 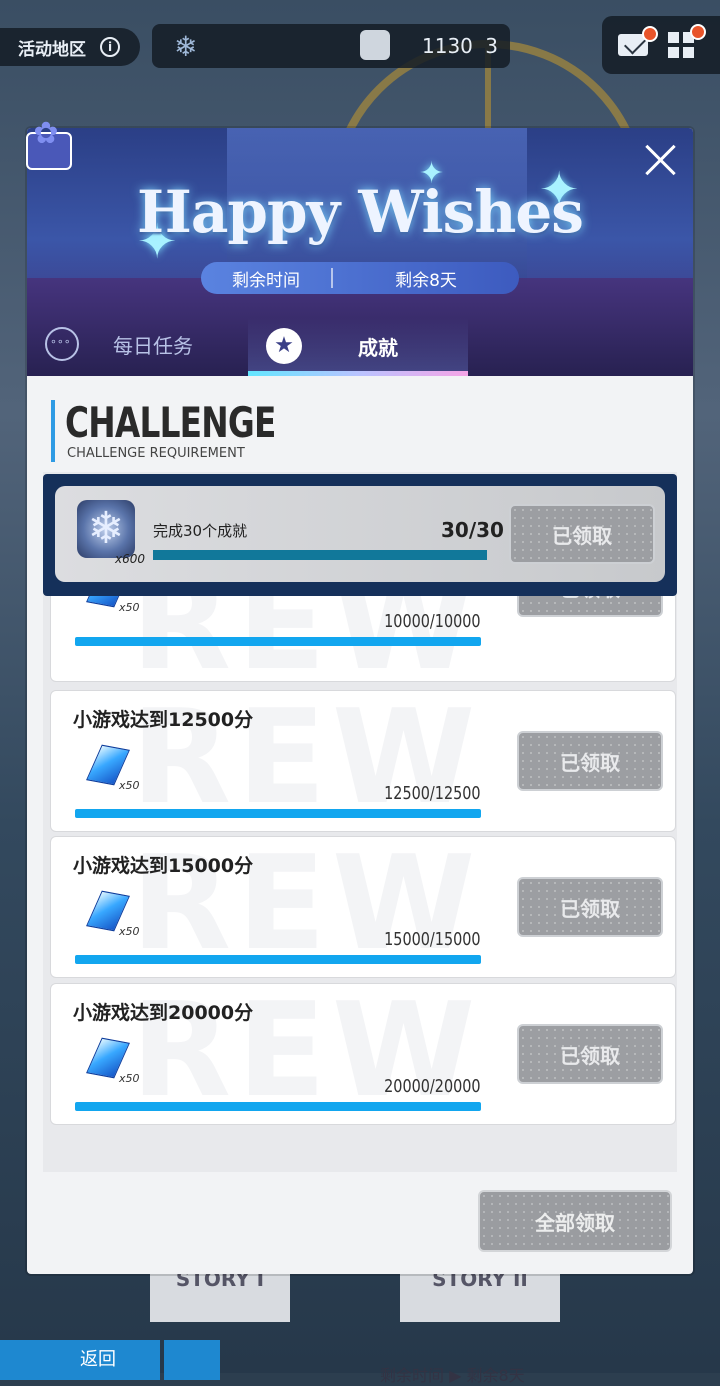 What do you see at coordinates (163, 866) in the screenshot?
I see `task-name: 小游戏达到15000分` at bounding box center [163, 866].